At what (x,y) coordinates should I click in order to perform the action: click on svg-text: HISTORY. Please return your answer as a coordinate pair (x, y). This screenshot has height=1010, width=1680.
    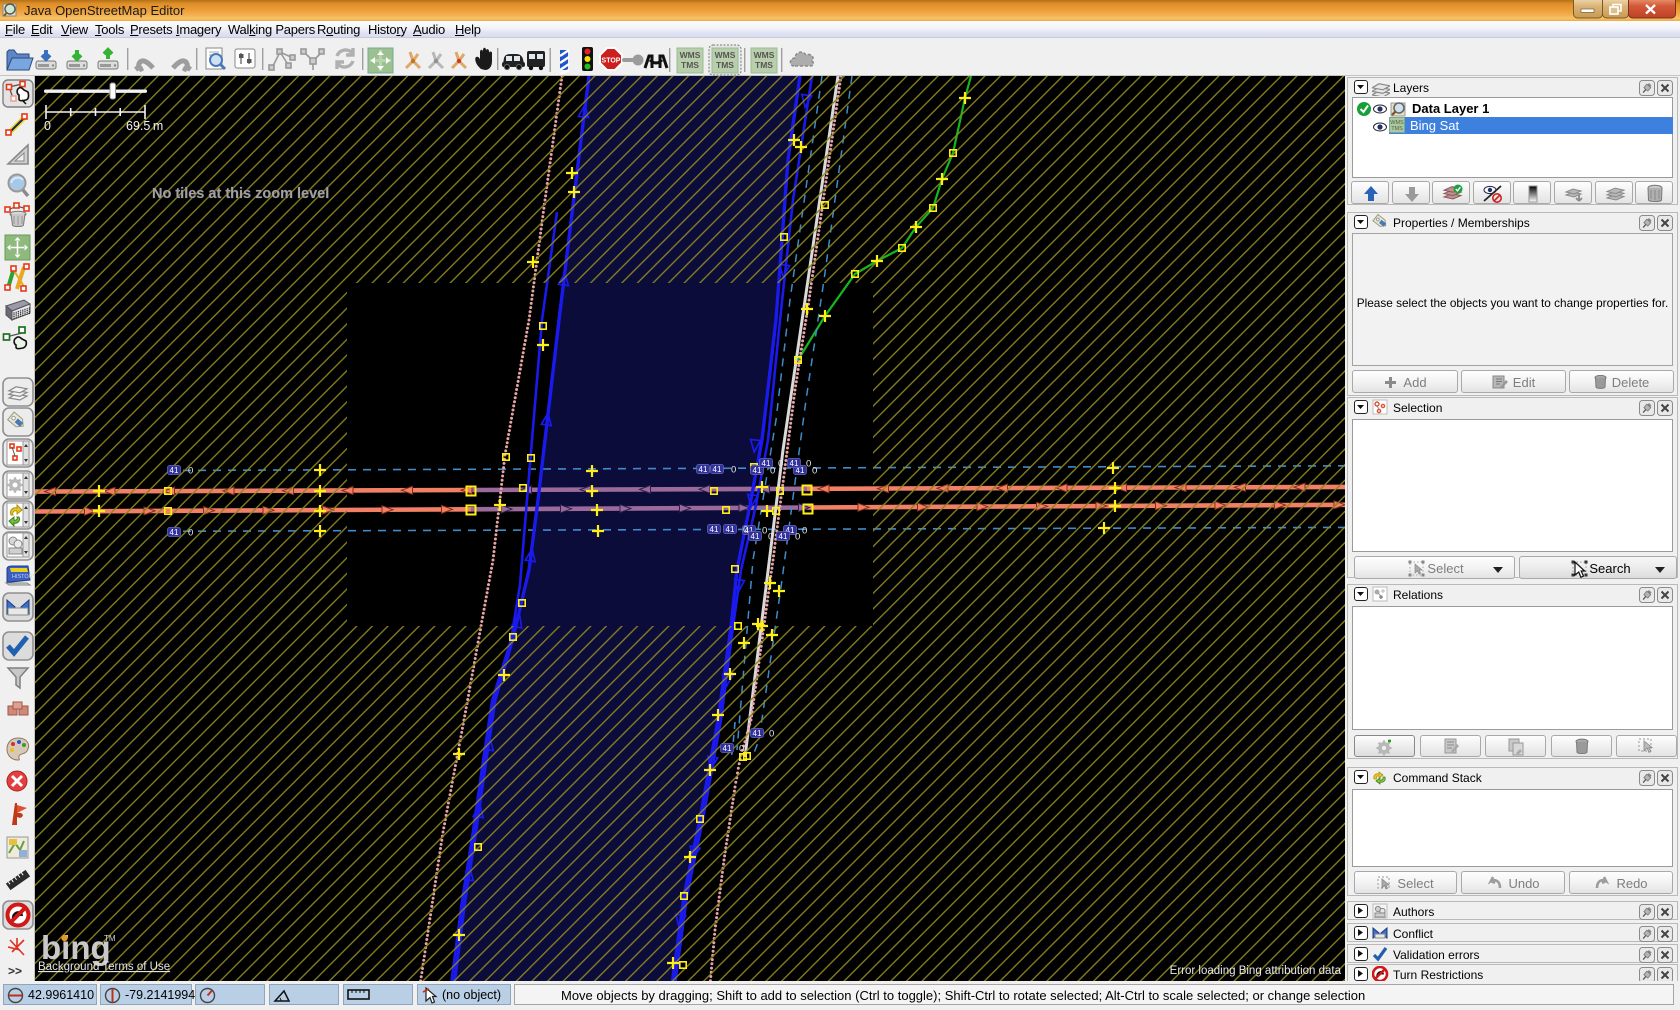
    Looking at the image, I should click on (23, 577).